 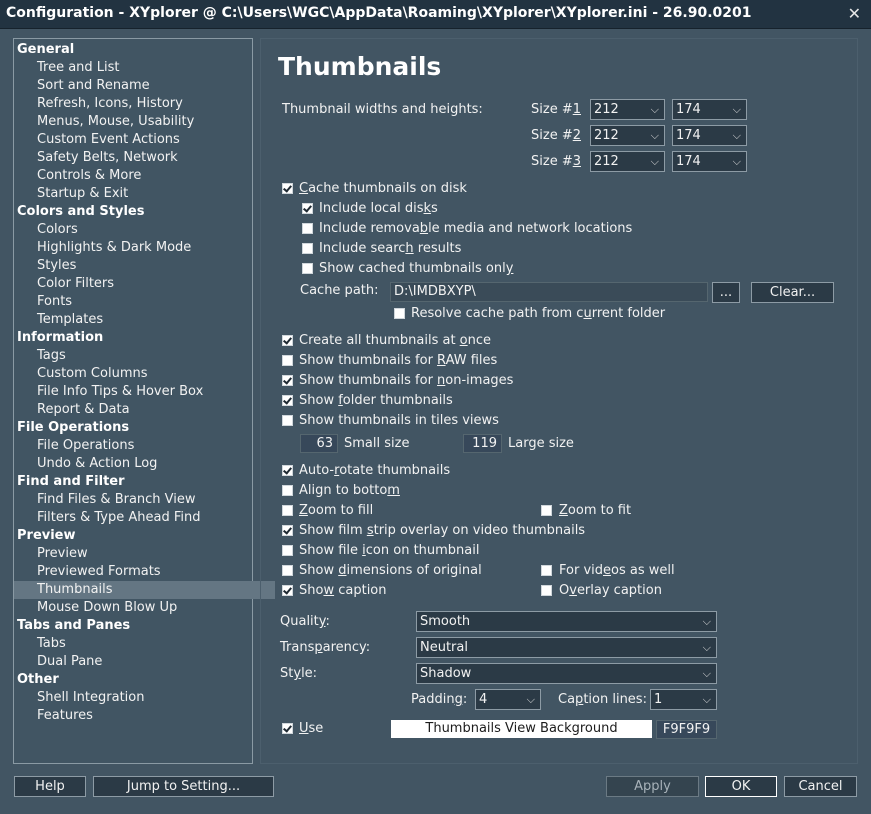 I want to click on tree-item-safety-belts-network: Safety Belts, Network, so click(x=144, y=158).